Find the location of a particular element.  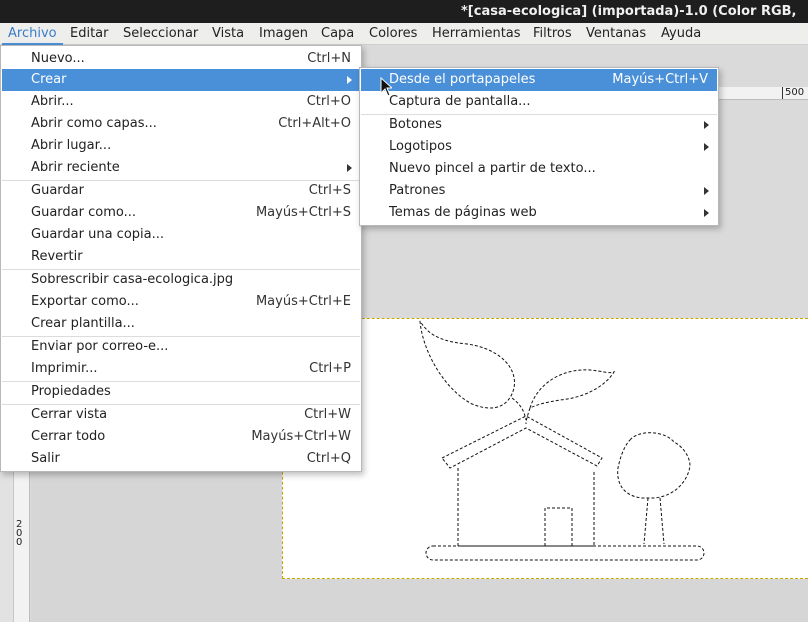

menu-colores: Colores is located at coordinates (393, 34).